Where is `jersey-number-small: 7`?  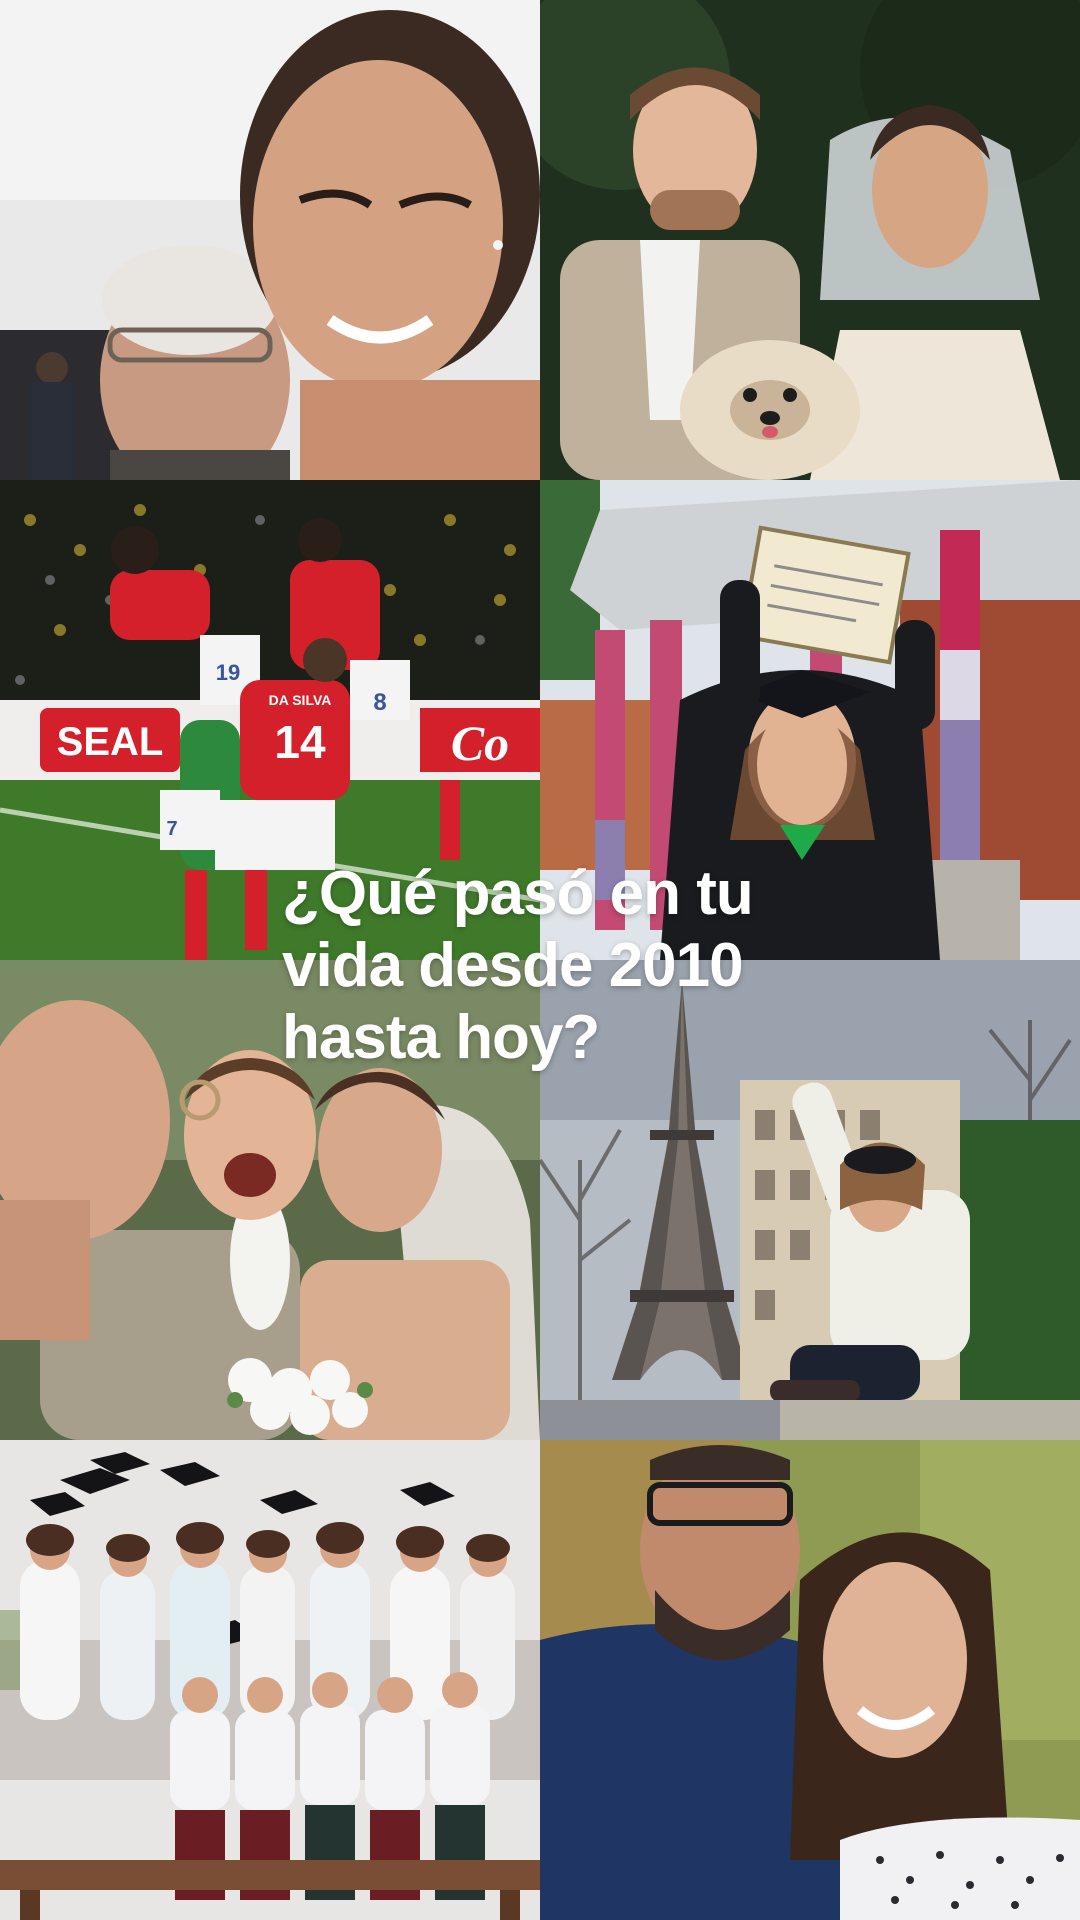 jersey-number-small: 7 is located at coordinates (171, 829).